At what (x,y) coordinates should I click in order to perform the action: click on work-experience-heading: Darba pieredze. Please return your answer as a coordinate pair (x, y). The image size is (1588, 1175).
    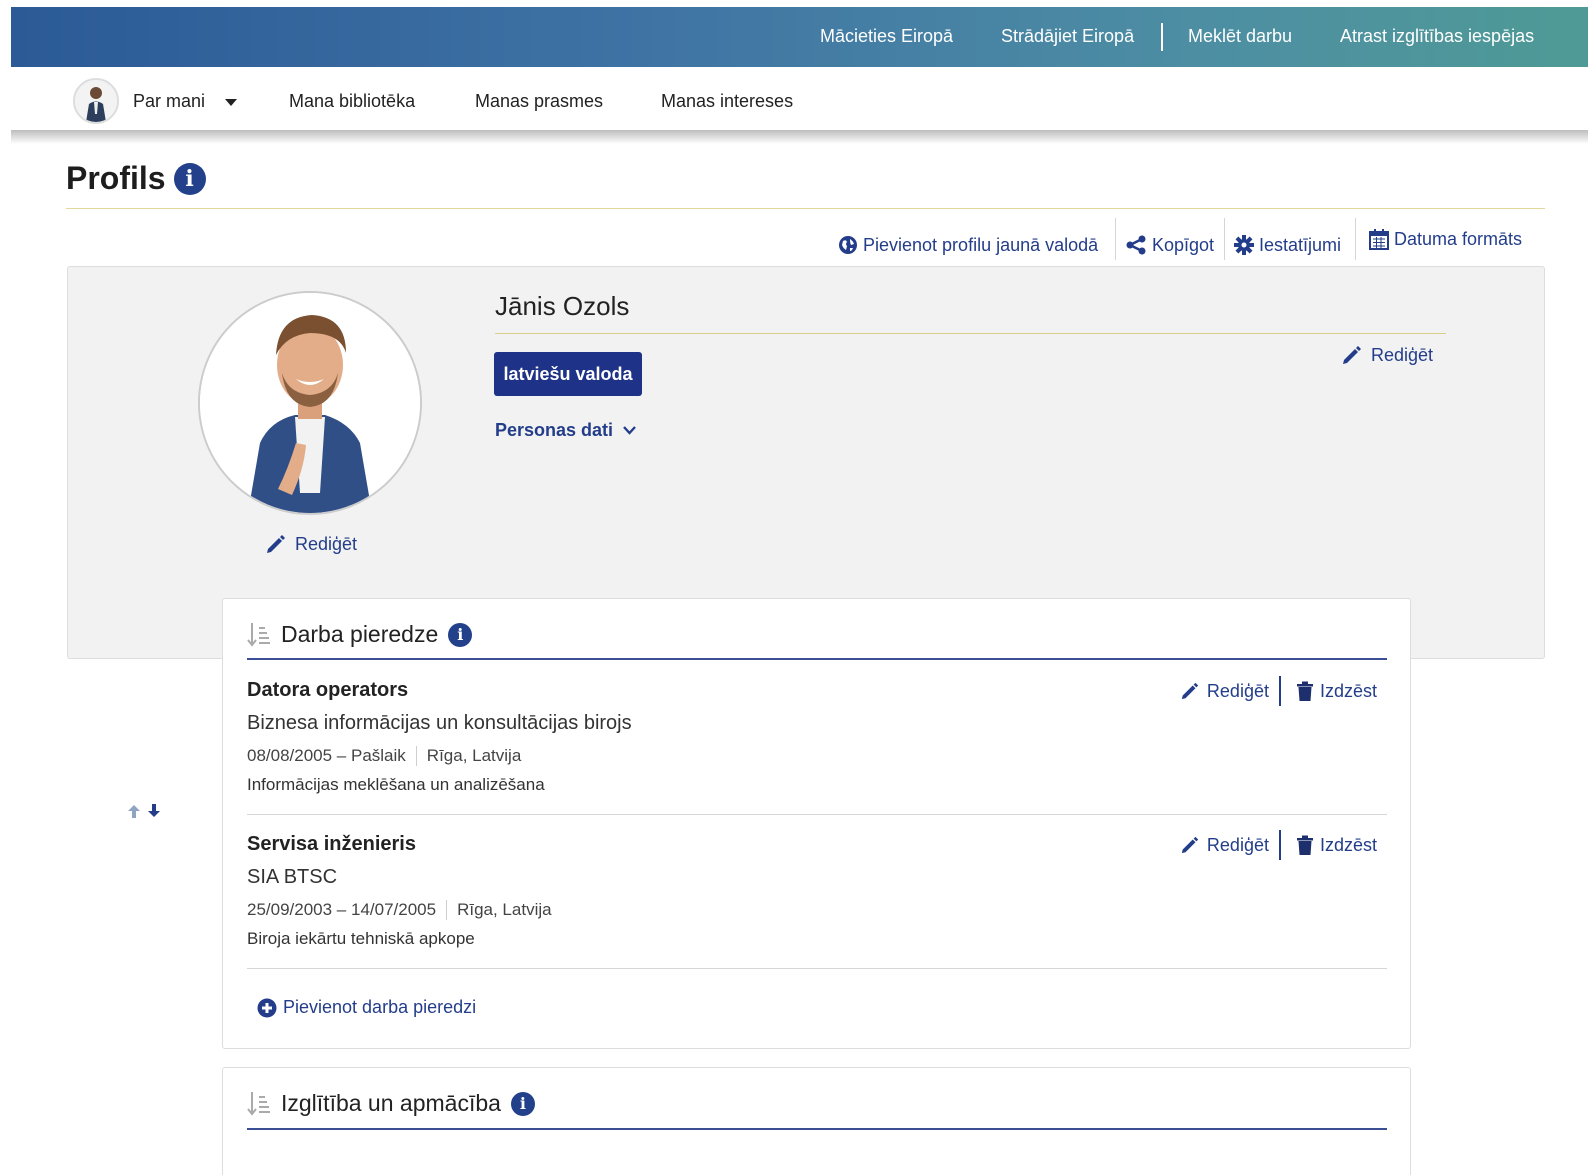
    Looking at the image, I should click on (360, 634).